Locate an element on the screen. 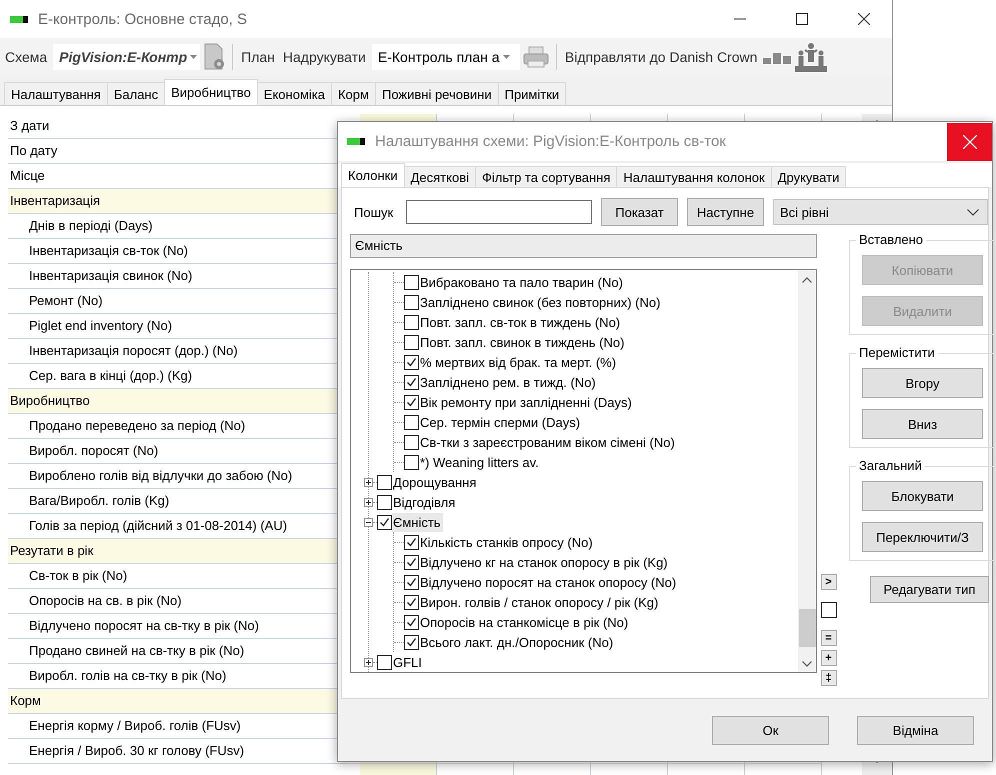  cancel-button: Відміна is located at coordinates (915, 730).